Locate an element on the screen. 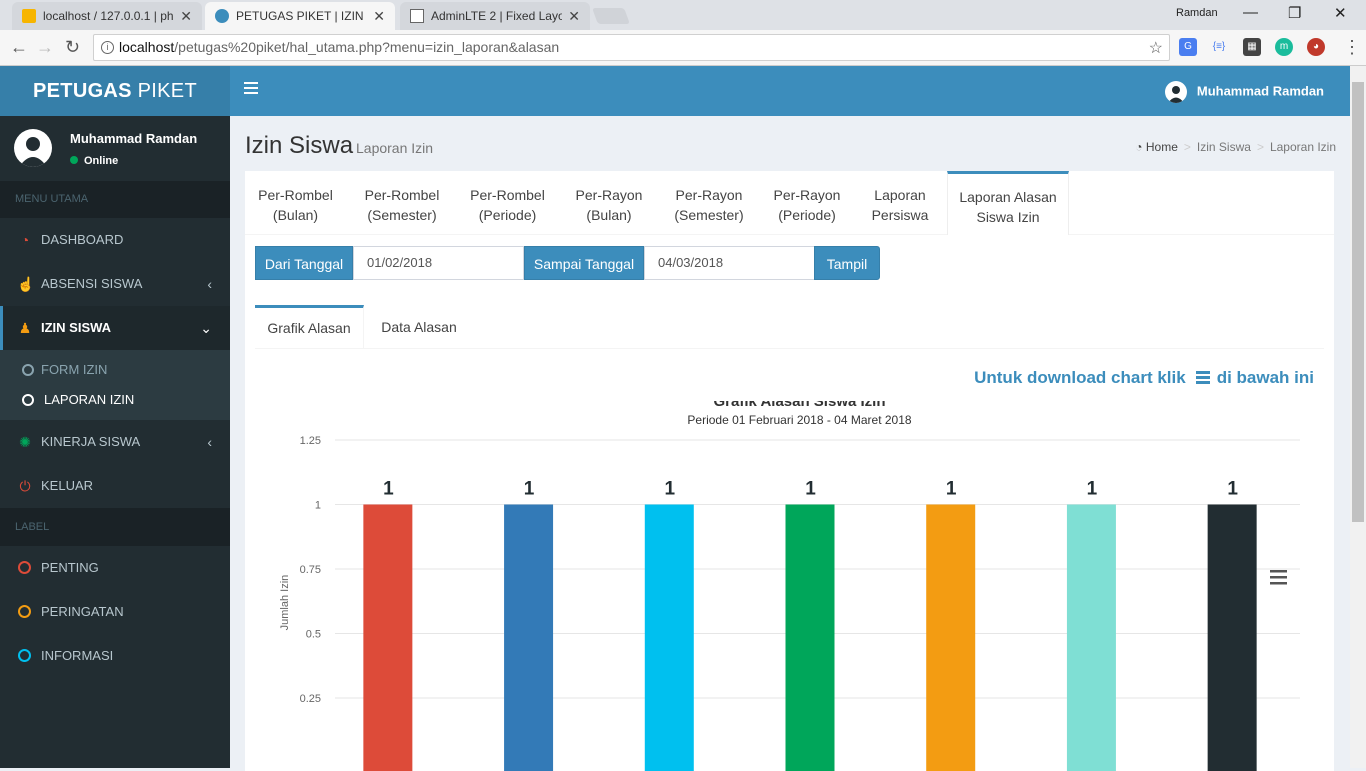 The image size is (1366, 771). user-silhouette-icon is located at coordinates (33, 148).